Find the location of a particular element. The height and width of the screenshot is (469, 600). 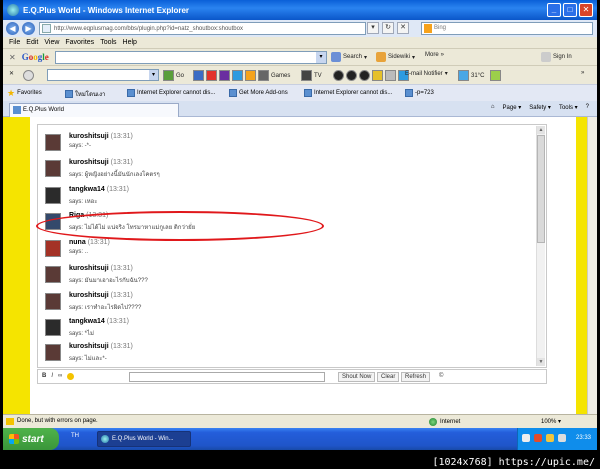

scroll-thumb is located at coordinates (541, 189).